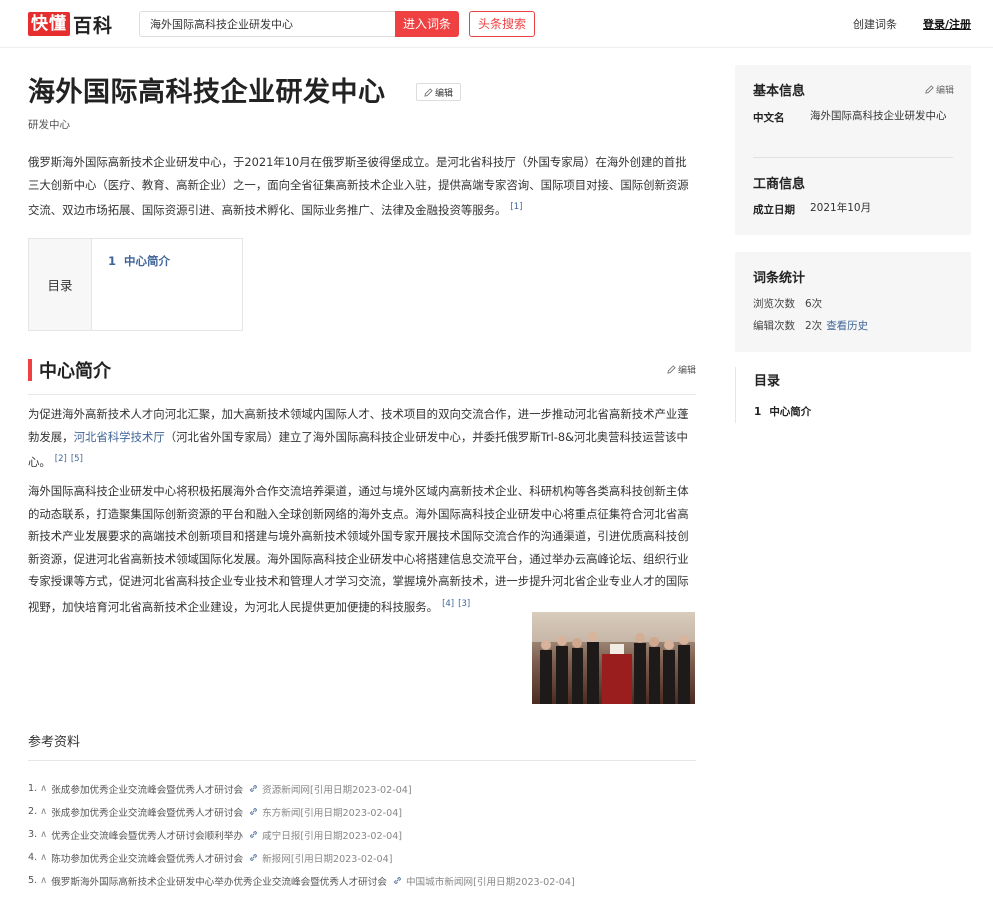 This screenshot has height=902, width=993. What do you see at coordinates (427, 24) in the screenshot?
I see `enter-entry-button: 进入词条` at bounding box center [427, 24].